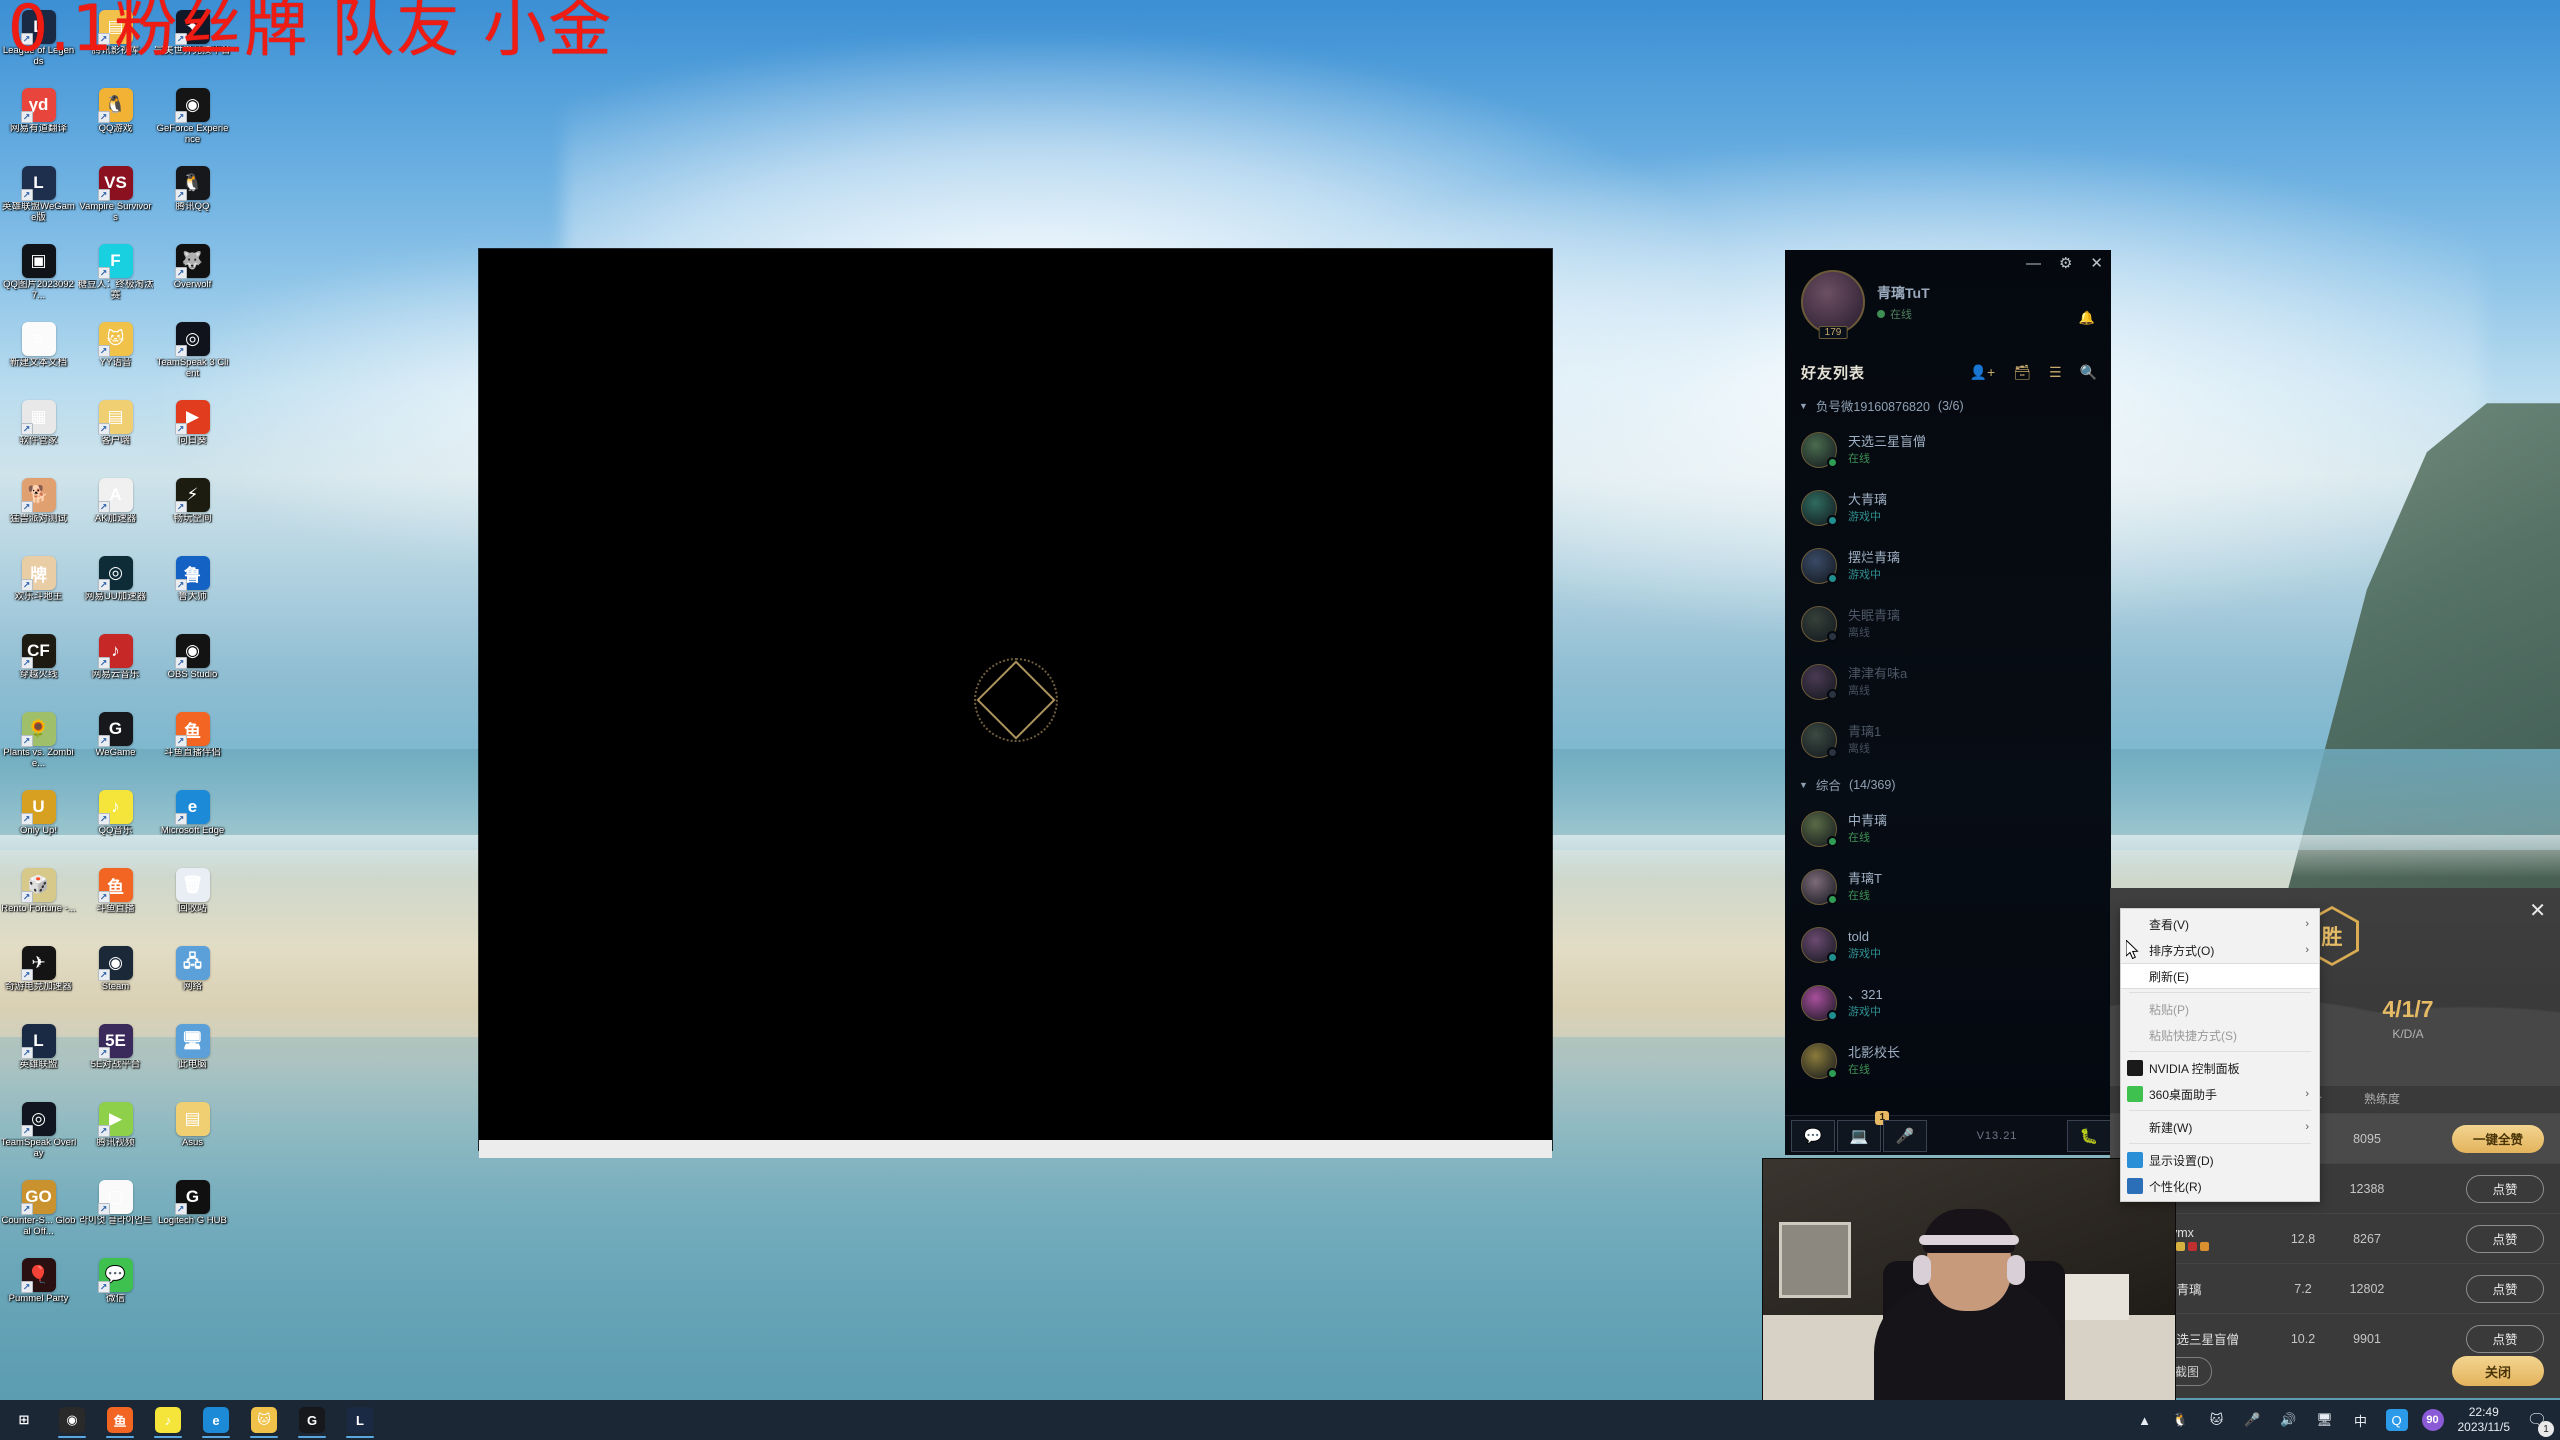  What do you see at coordinates (192, 981) in the screenshot?
I see `desktop-icon: 🖧 网络` at bounding box center [192, 981].